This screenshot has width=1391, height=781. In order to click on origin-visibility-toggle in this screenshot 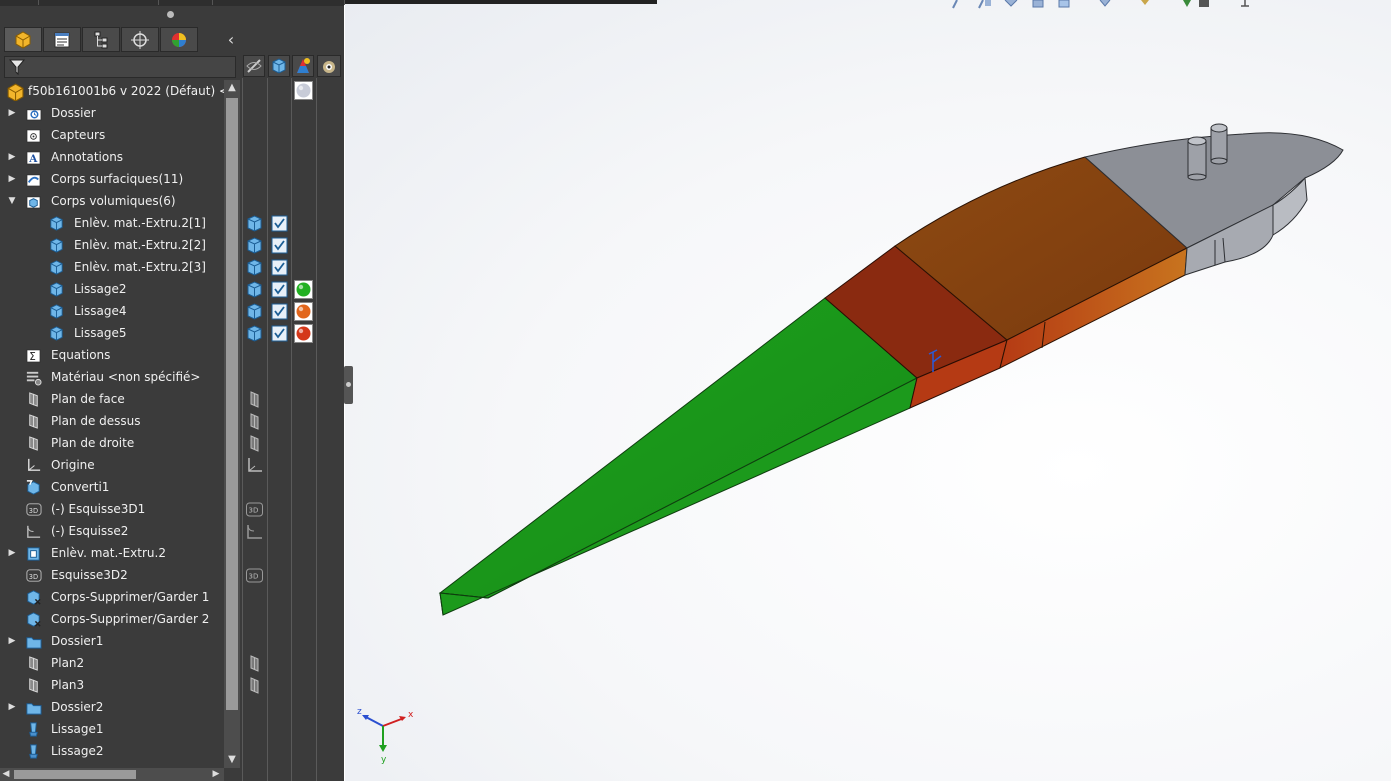, I will do `click(254, 465)`.